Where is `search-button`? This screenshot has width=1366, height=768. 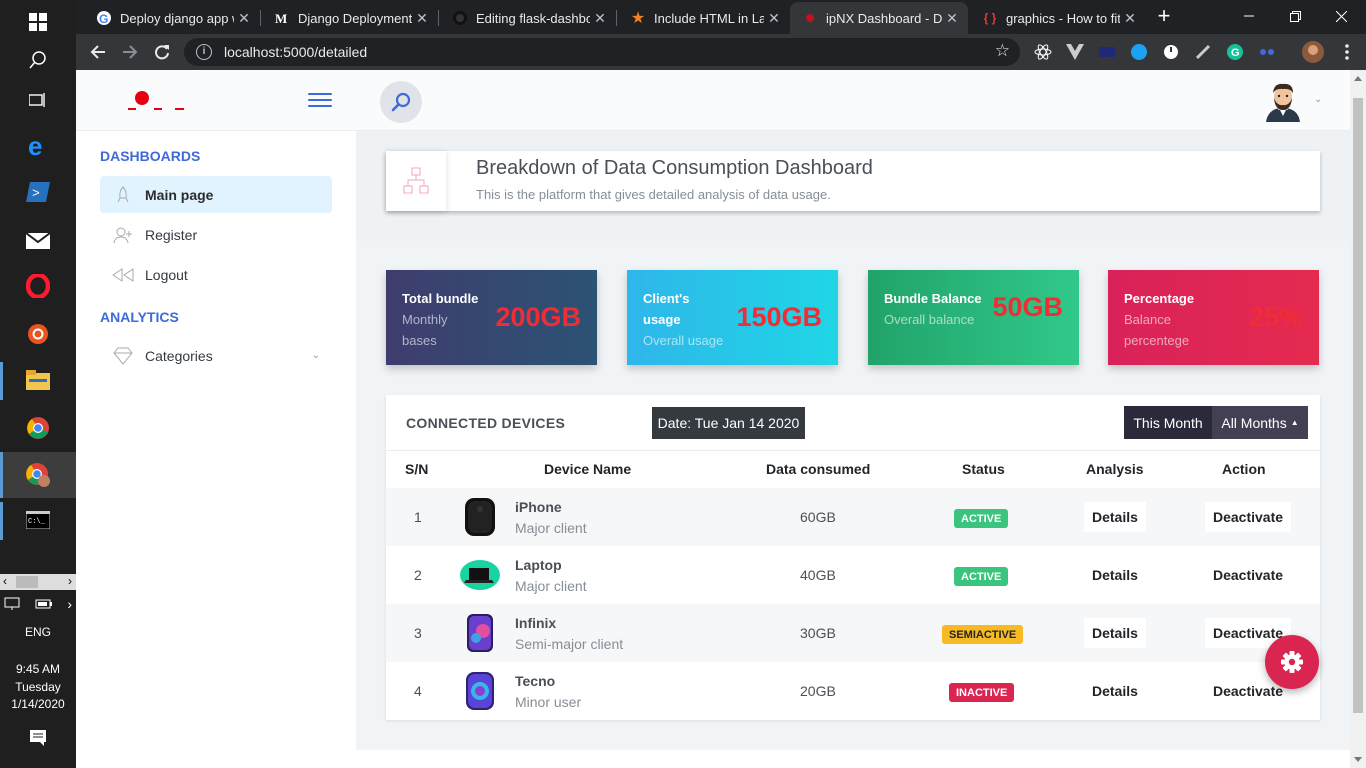
search-button is located at coordinates (401, 102).